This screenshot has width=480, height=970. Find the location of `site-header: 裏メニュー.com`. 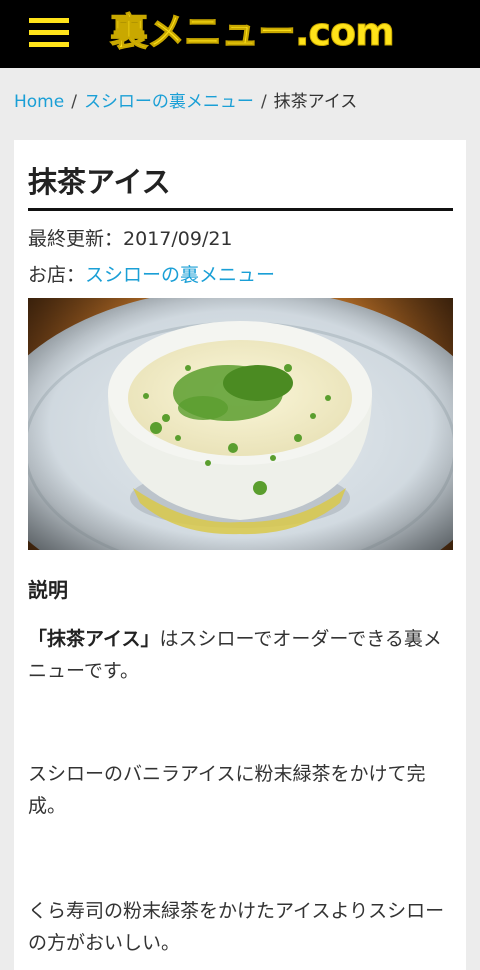

site-header: 裏メニュー.com is located at coordinates (240, 34).